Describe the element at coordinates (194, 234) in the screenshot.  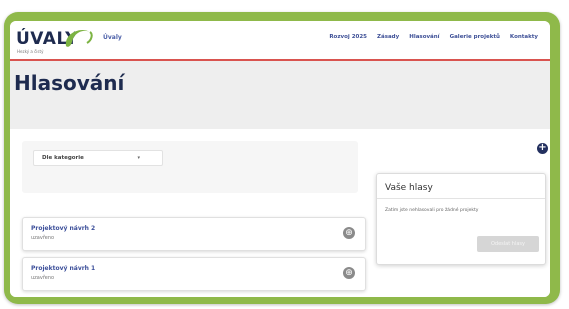
I see `project-card: Projektový návrh 2 uzavřeno ⊕` at that location.